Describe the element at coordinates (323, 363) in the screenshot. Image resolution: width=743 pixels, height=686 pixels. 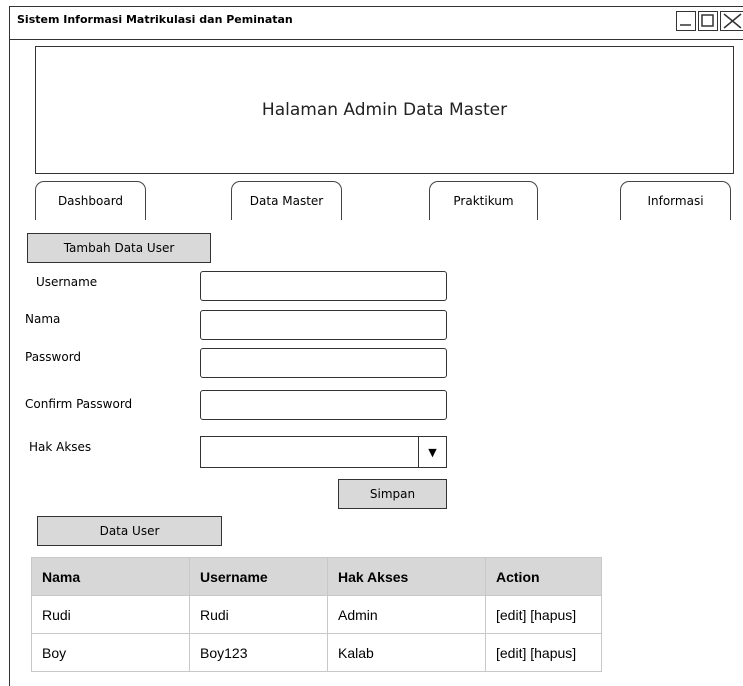
I see `password-input` at that location.